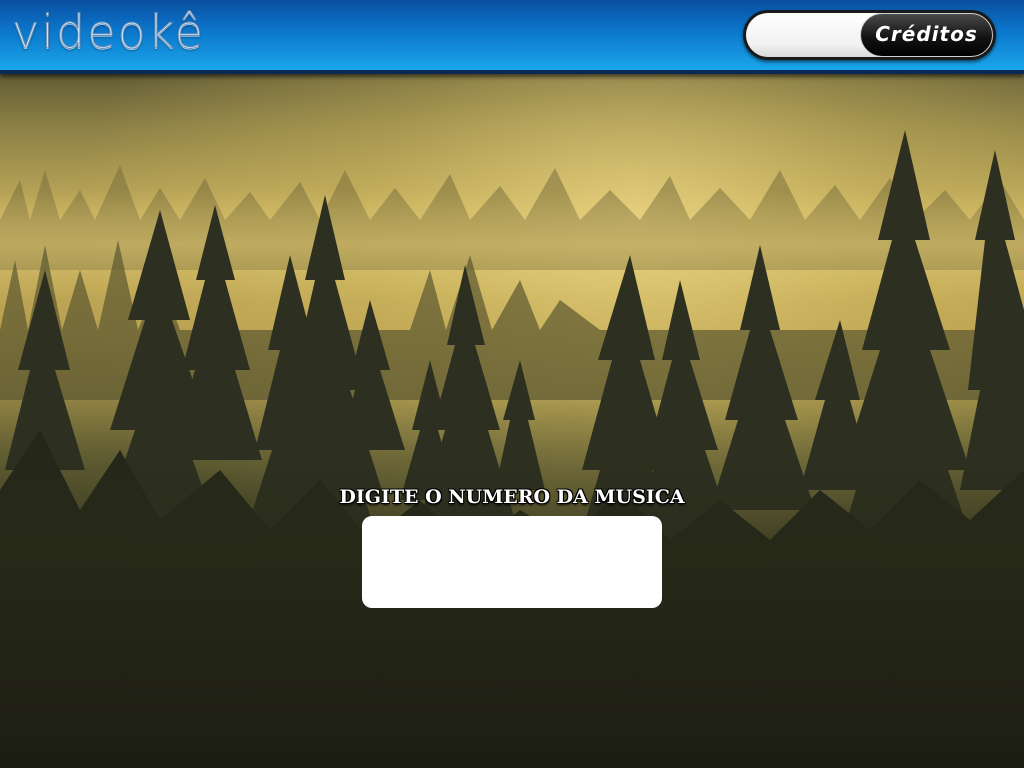 This screenshot has width=1024, height=768. Describe the element at coordinates (108, 32) in the screenshot. I see `app-logo: videokê` at that location.